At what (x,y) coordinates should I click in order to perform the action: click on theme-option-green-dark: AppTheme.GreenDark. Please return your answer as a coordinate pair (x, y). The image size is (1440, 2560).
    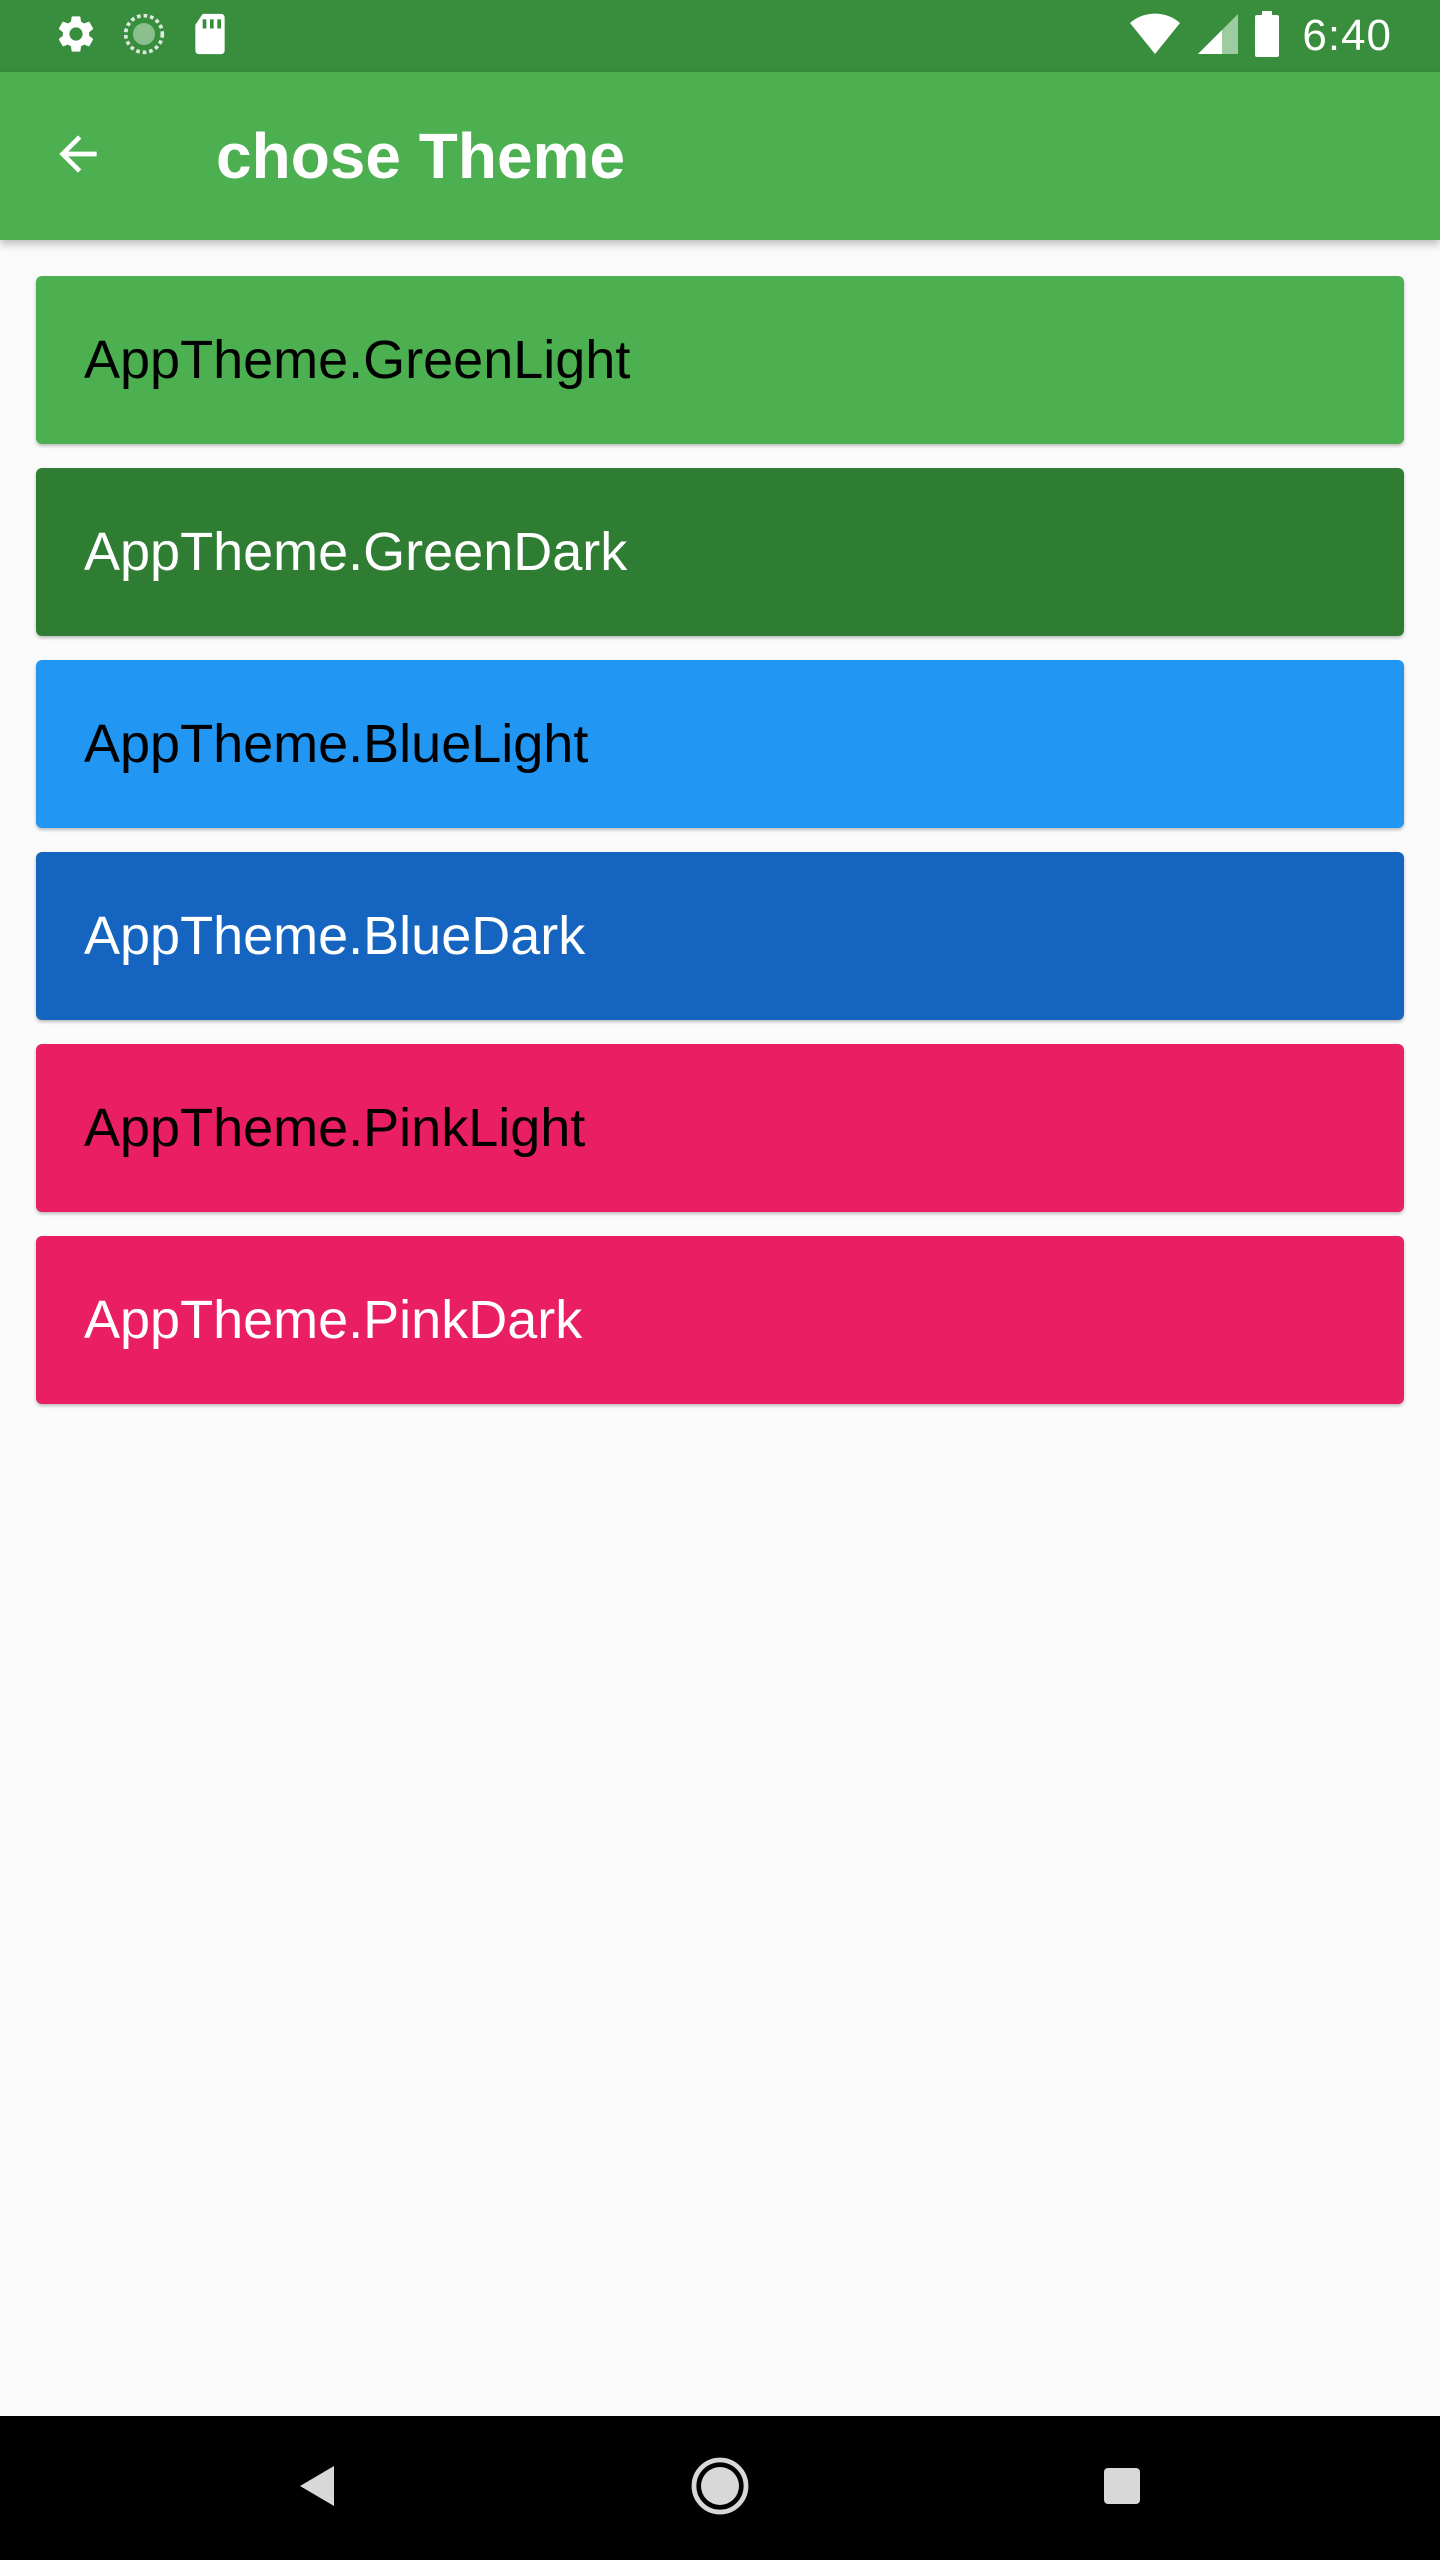
    Looking at the image, I should click on (720, 552).